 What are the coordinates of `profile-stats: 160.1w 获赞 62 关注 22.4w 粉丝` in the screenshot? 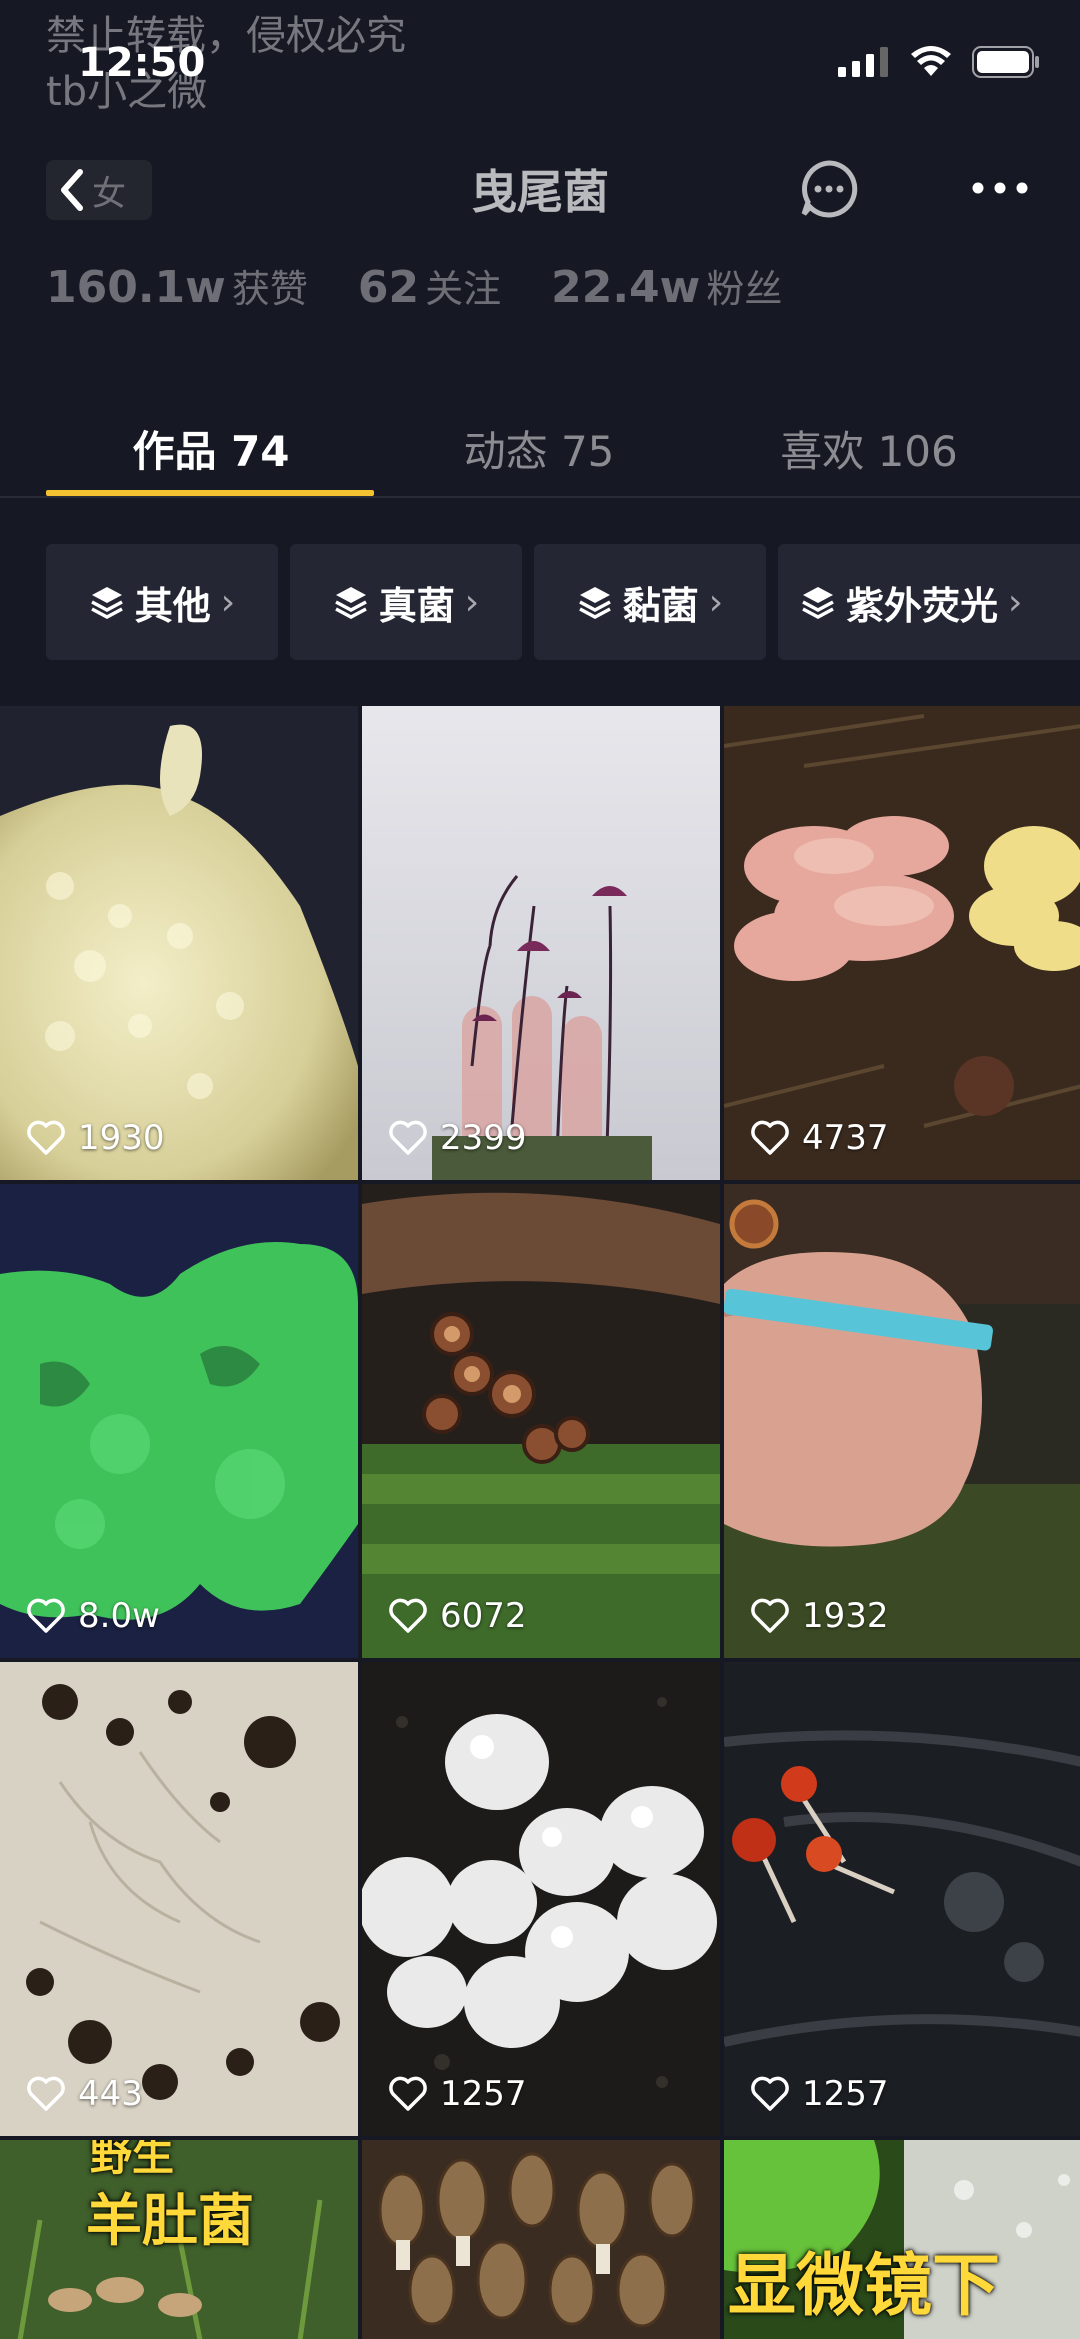 It's located at (414, 285).